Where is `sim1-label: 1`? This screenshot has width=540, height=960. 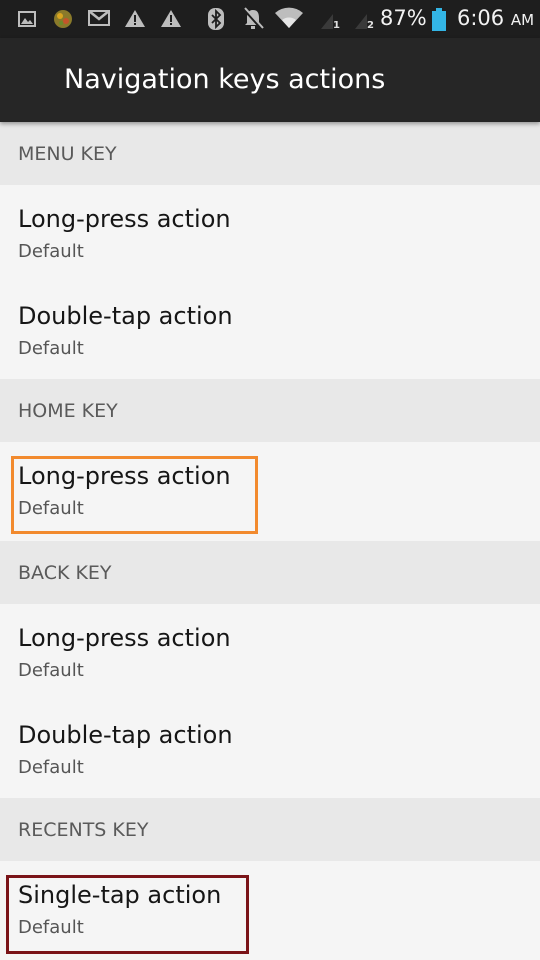 sim1-label: 1 is located at coordinates (336, 25).